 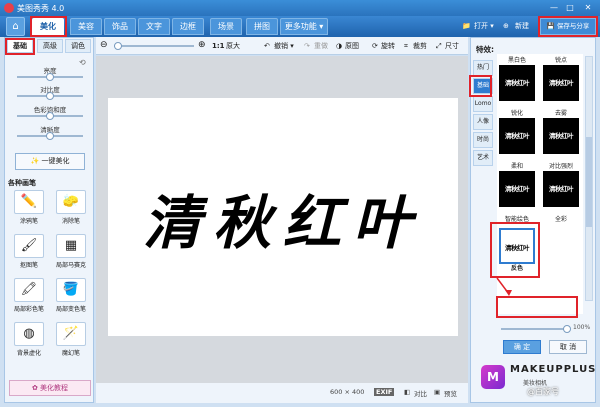 What do you see at coordinates (588, 7) in the screenshot?
I see `close-button: ✕` at bounding box center [588, 7].